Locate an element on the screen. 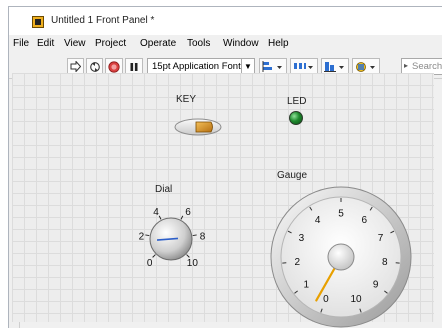 This screenshot has height=328, width=442. key-label: KEY is located at coordinates (186, 99).